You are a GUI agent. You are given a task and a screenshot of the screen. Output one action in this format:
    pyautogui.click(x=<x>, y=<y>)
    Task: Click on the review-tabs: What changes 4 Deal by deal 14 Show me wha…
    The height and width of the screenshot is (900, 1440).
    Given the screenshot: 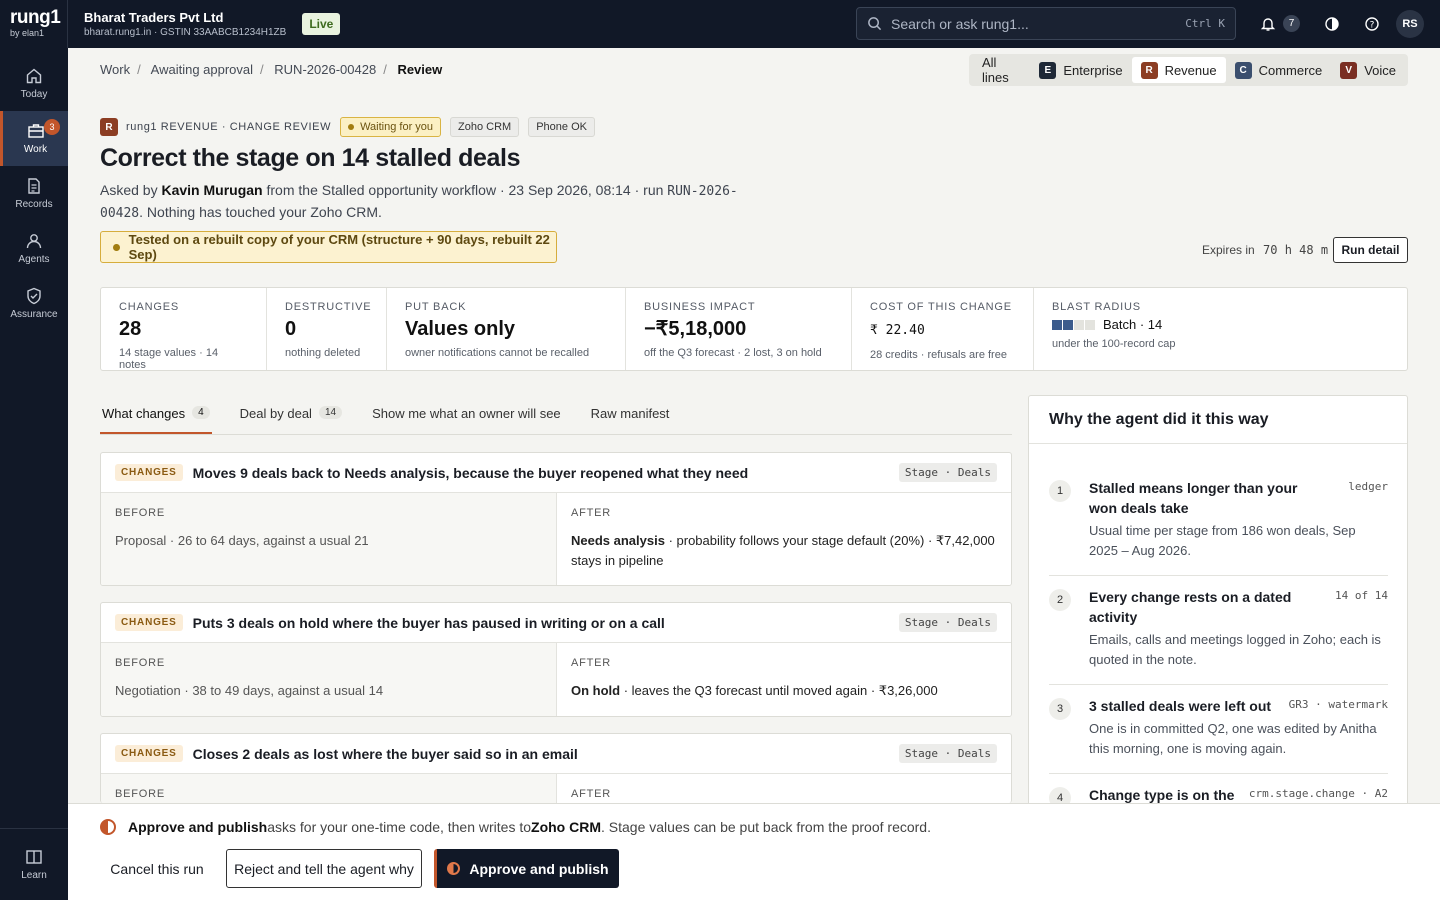 What is the action you would take?
    pyautogui.click(x=556, y=416)
    